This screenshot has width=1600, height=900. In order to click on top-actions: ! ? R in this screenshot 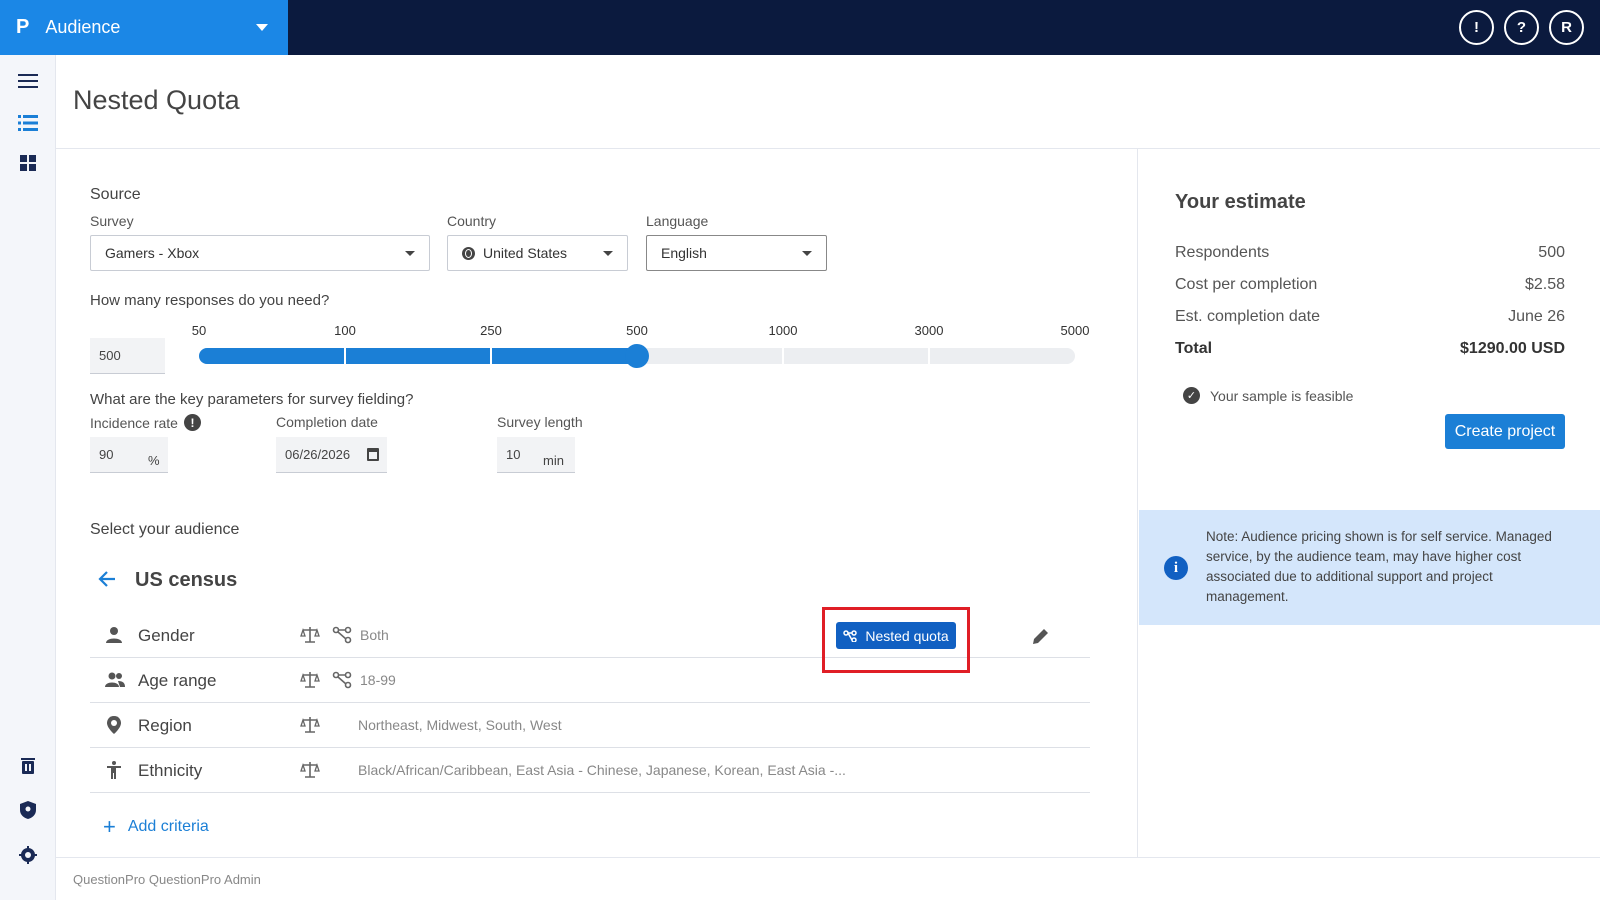, I will do `click(1521, 27)`.